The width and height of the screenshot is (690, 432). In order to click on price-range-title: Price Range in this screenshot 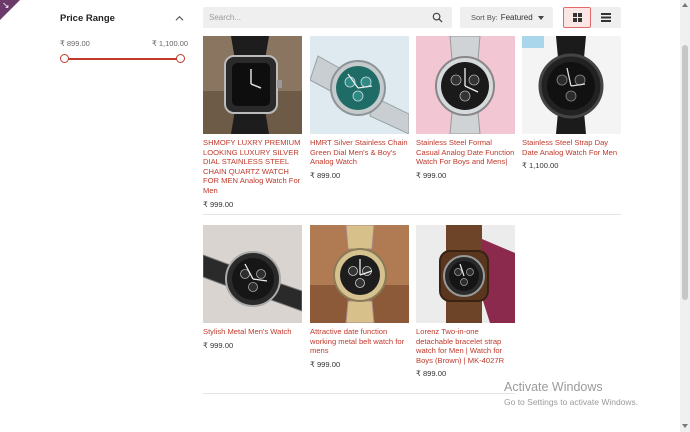, I will do `click(87, 18)`.